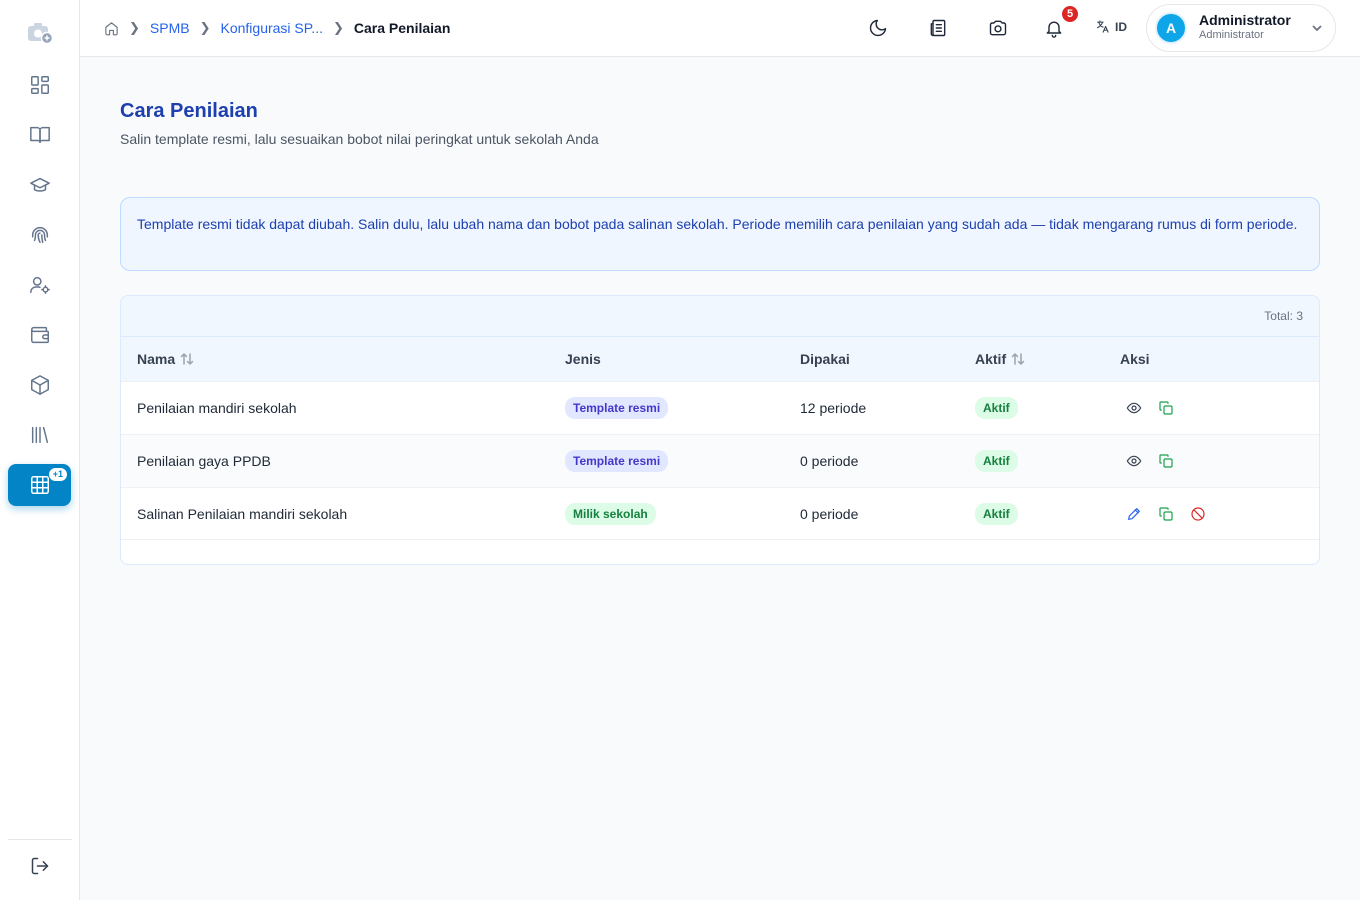 The height and width of the screenshot is (900, 1360). I want to click on column-label-nama: Nama, so click(156, 359).